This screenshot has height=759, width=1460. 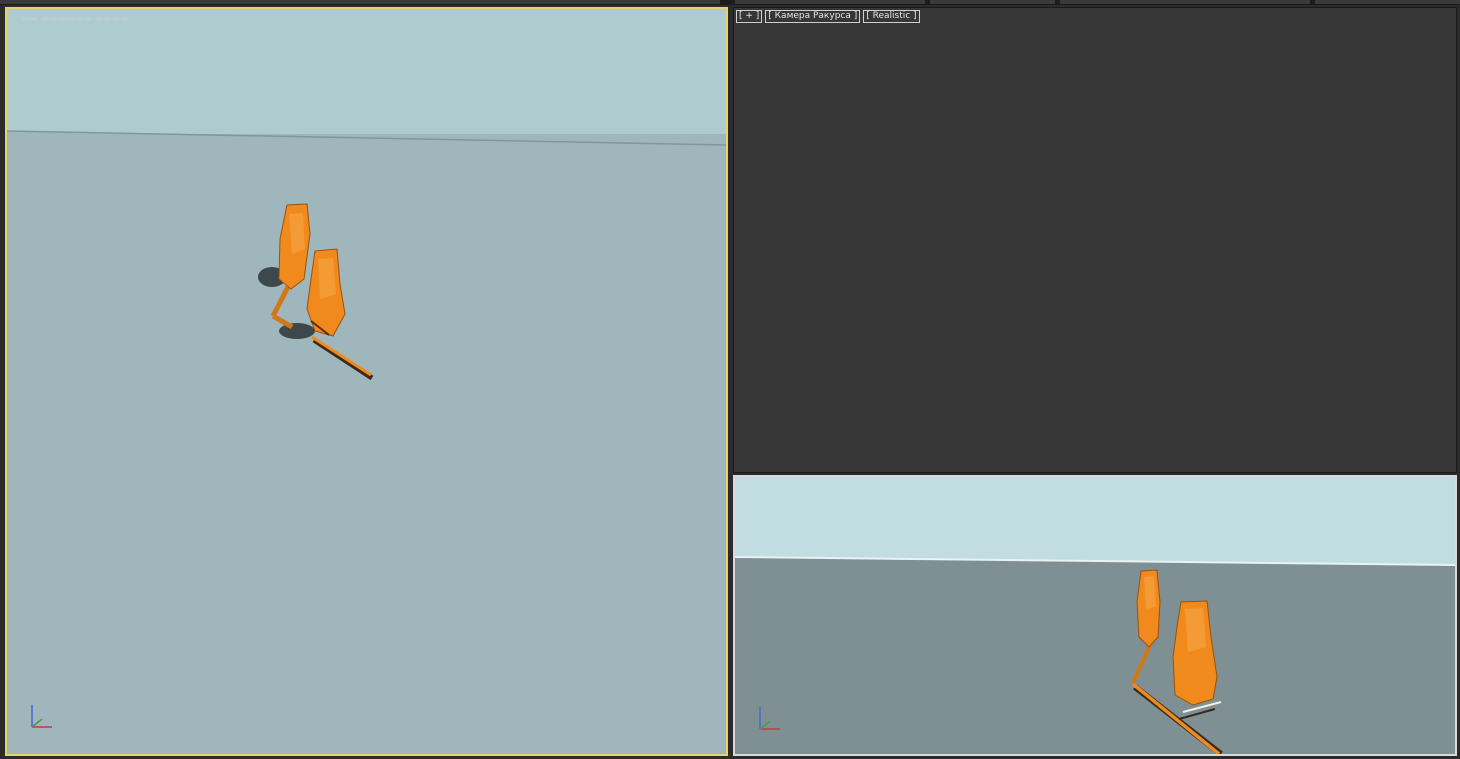 What do you see at coordinates (1095, 521) in the screenshot?
I see `viewport-sky` at bounding box center [1095, 521].